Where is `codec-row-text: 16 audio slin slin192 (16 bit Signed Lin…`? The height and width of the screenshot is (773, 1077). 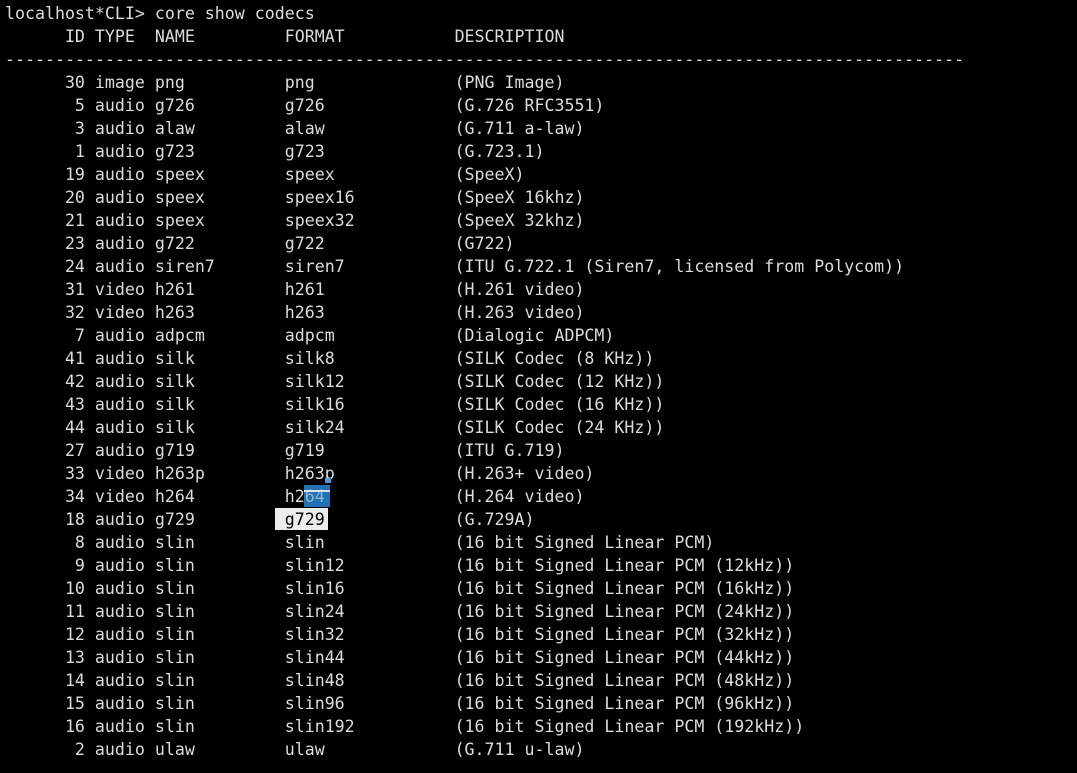 codec-row-text: 16 audio slin slin192 (16 bit Signed Lin… is located at coordinates (405, 726).